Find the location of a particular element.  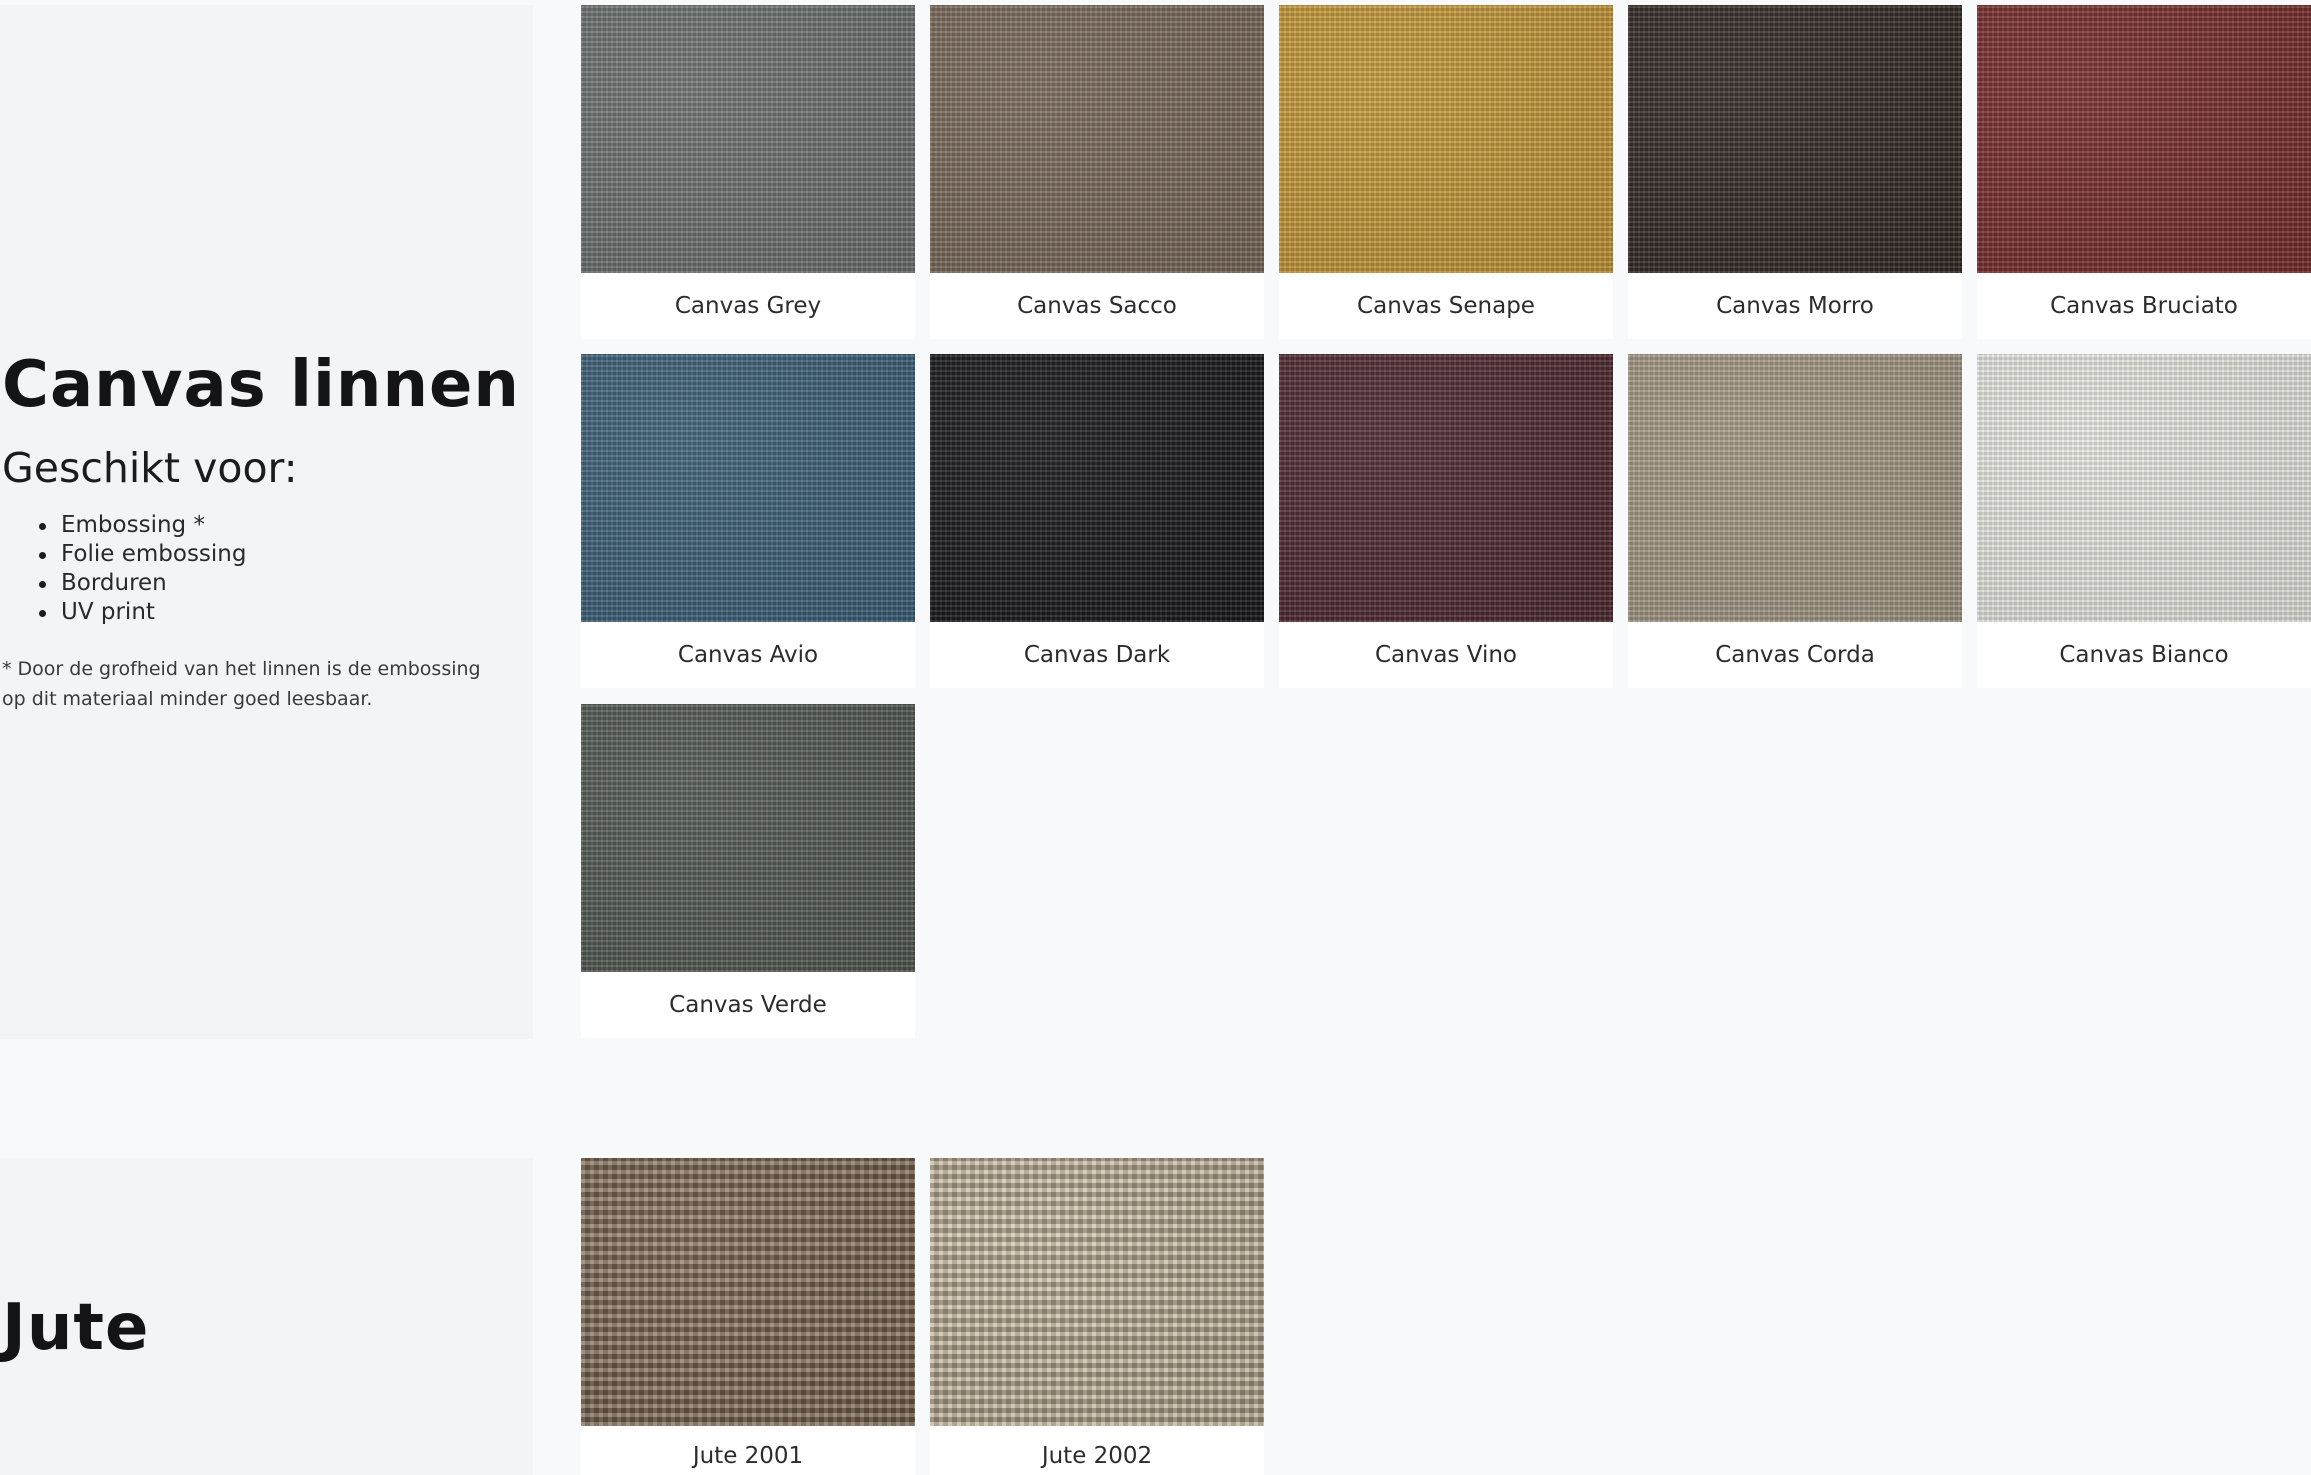

swatch-label: Canvas Sacco is located at coordinates (1097, 306).